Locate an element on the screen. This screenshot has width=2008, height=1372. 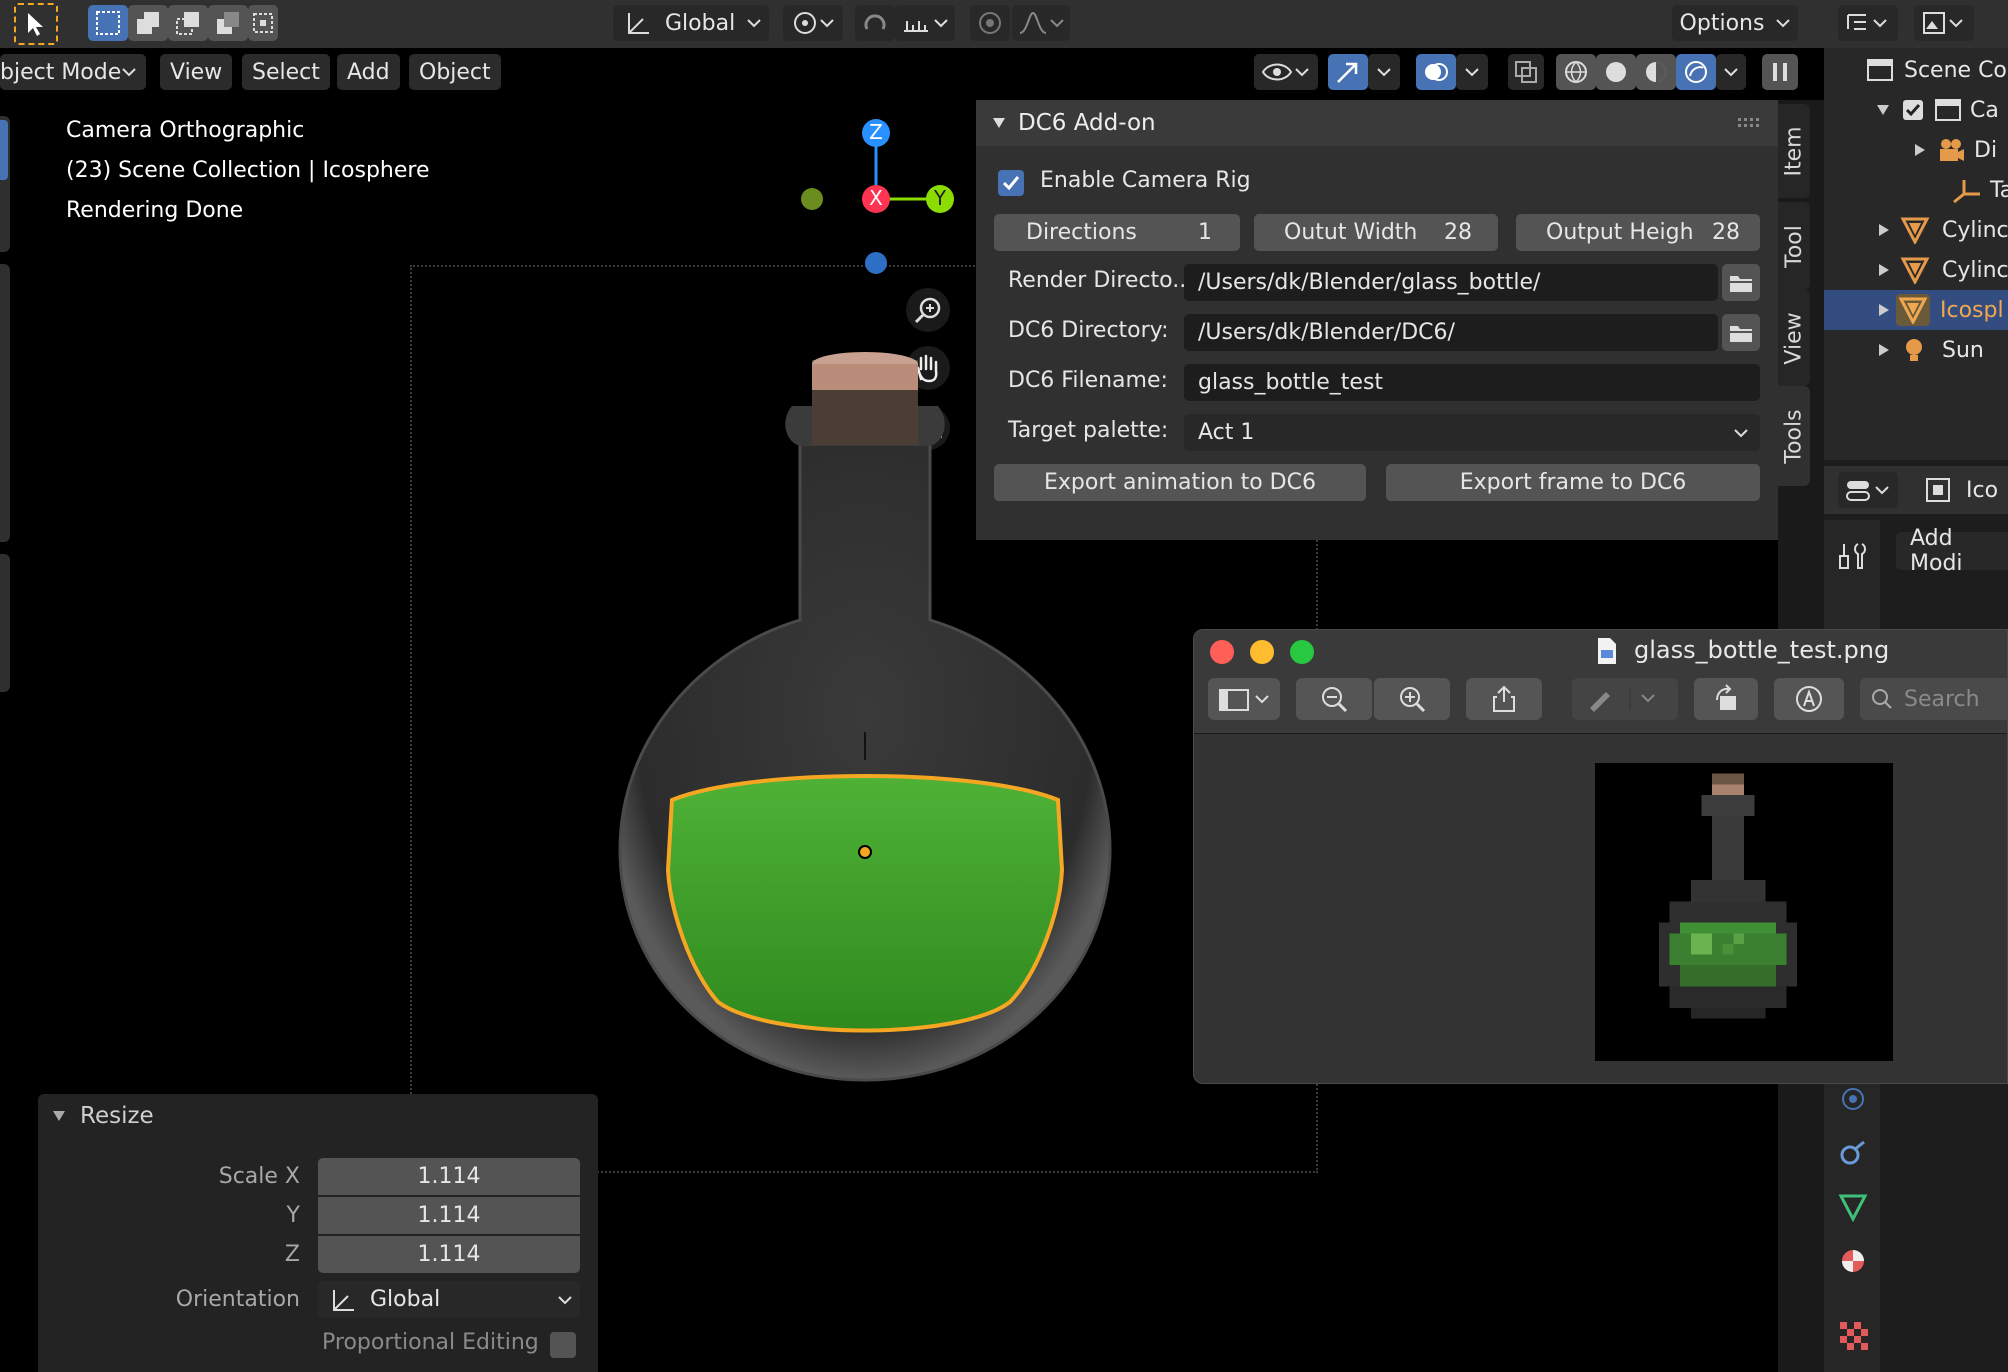
drag-handle-icon is located at coordinates (1749, 123).